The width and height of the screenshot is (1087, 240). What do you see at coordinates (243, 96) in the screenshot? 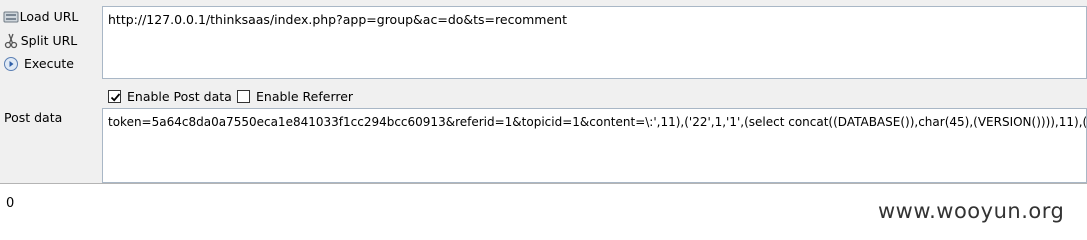
I see `enable-referrer-checkbox-box` at bounding box center [243, 96].